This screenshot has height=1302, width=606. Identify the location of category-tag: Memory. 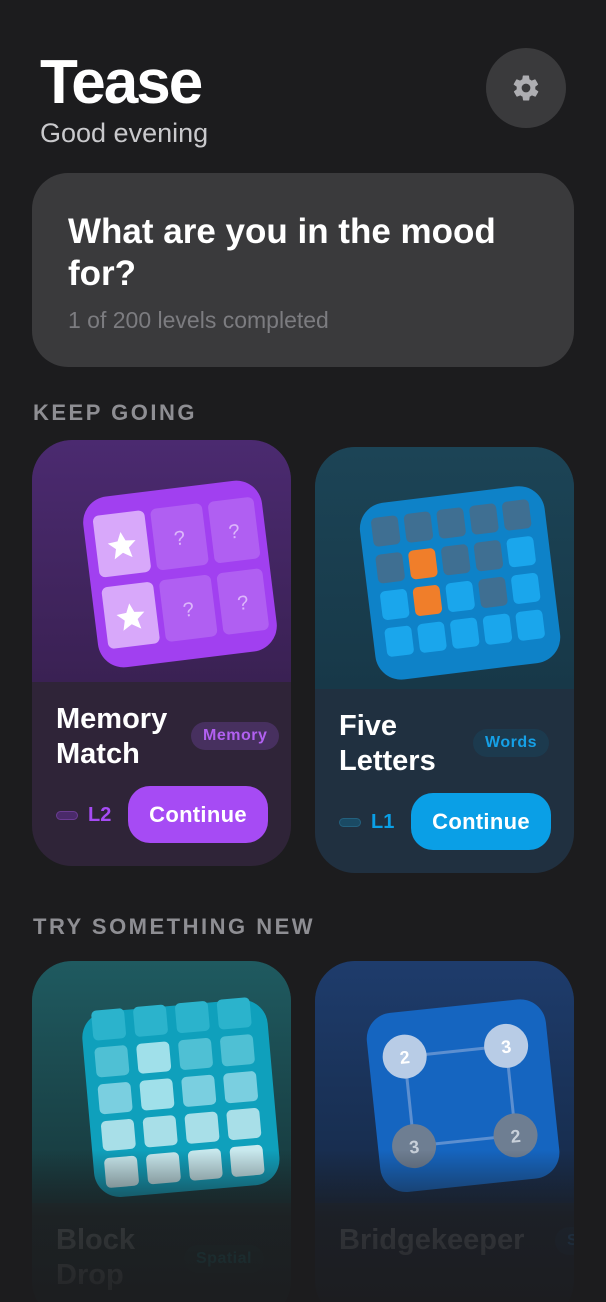
(235, 736).